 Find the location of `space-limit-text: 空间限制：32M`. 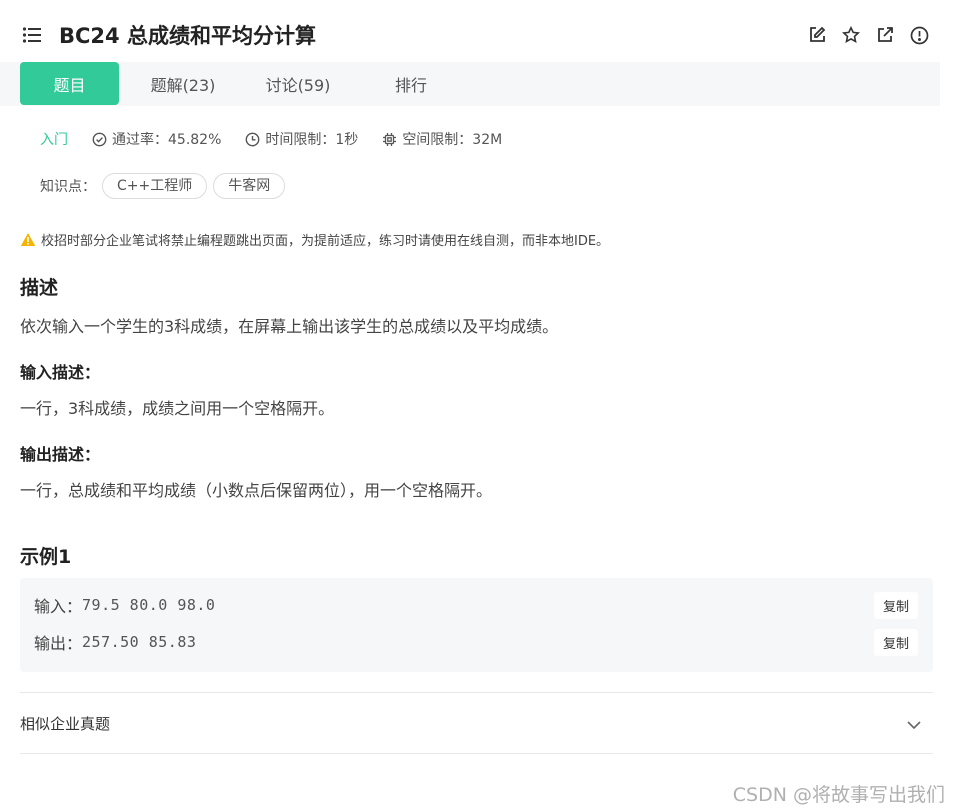

space-limit-text: 空间限制：32M is located at coordinates (452, 140).